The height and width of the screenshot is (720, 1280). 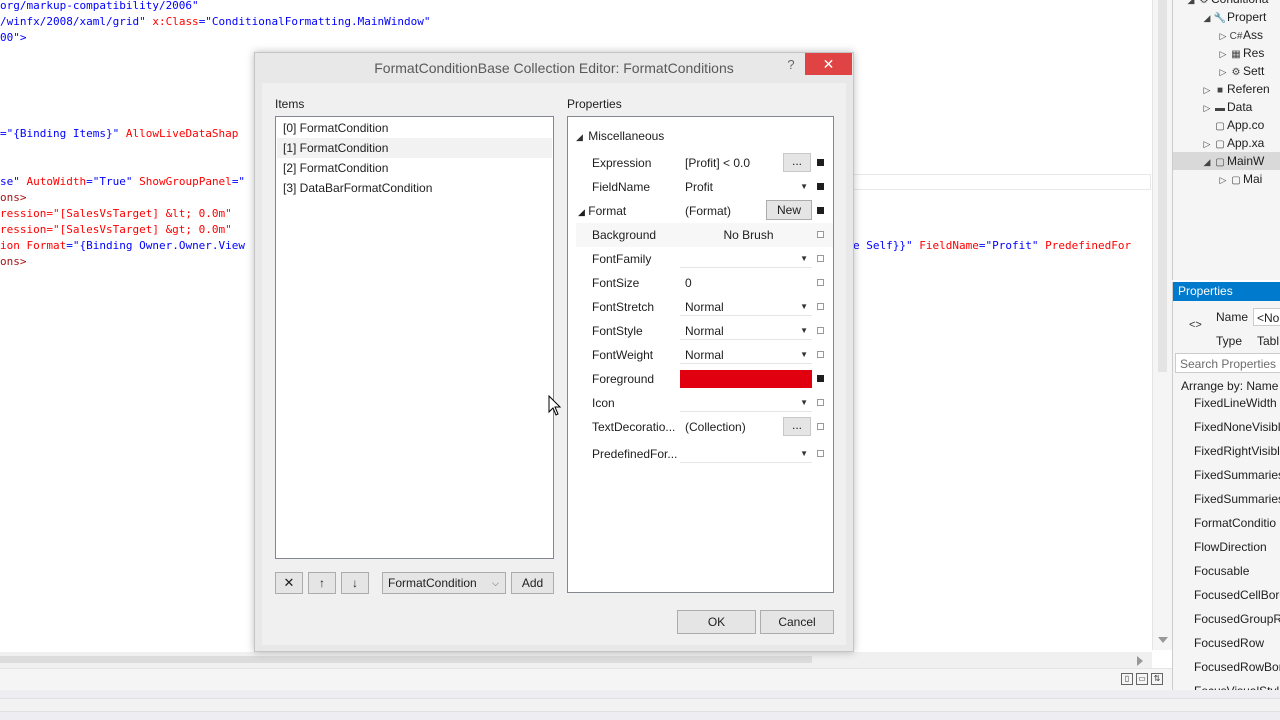 What do you see at coordinates (791, 65) in the screenshot?
I see `help-icon: ?` at bounding box center [791, 65].